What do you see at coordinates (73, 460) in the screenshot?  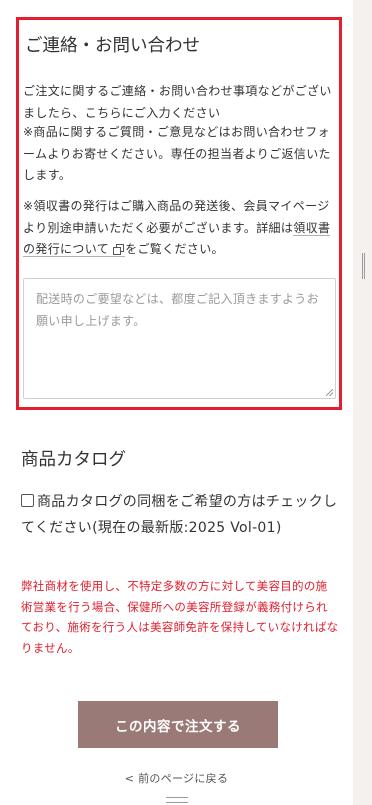 I see `catalog-section-title: 商品カタログ` at bounding box center [73, 460].